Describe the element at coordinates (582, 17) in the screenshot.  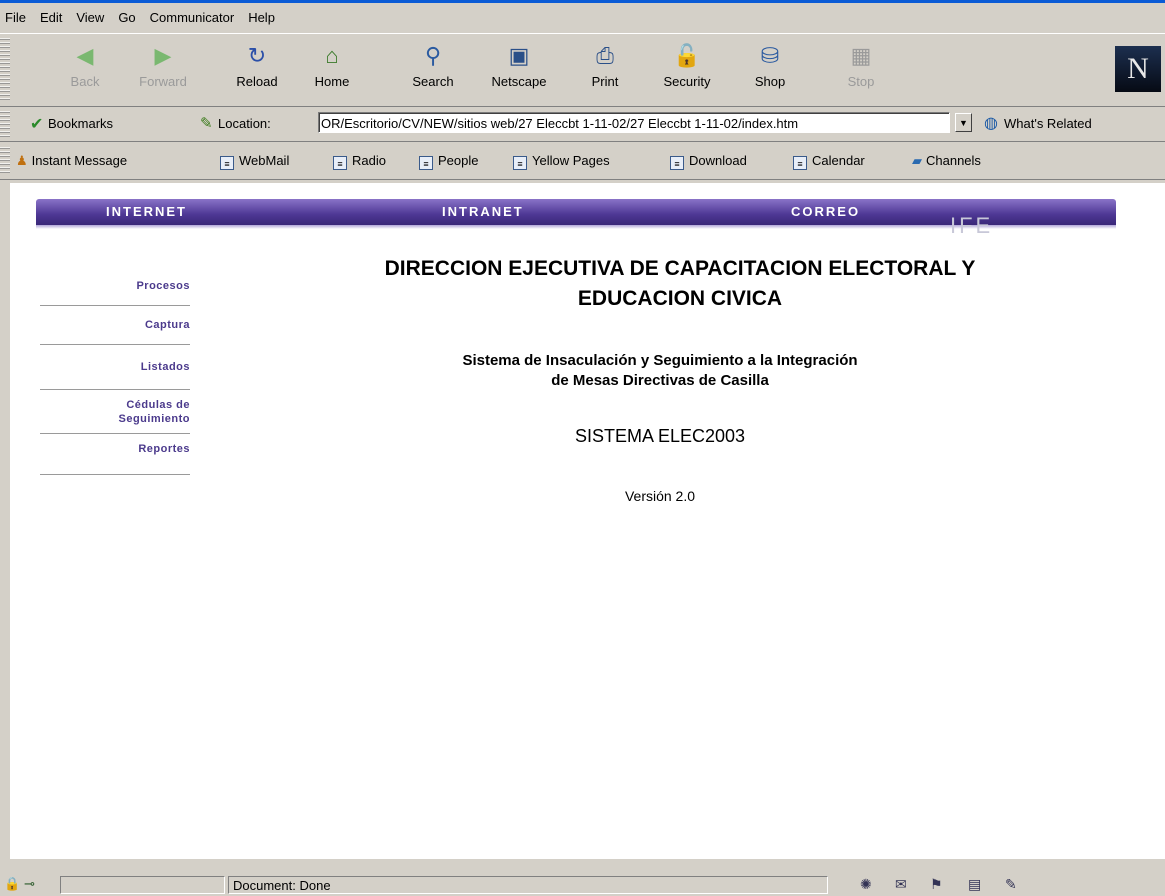
I see `menu-bar: File Edit View Go Communicator Help` at that location.